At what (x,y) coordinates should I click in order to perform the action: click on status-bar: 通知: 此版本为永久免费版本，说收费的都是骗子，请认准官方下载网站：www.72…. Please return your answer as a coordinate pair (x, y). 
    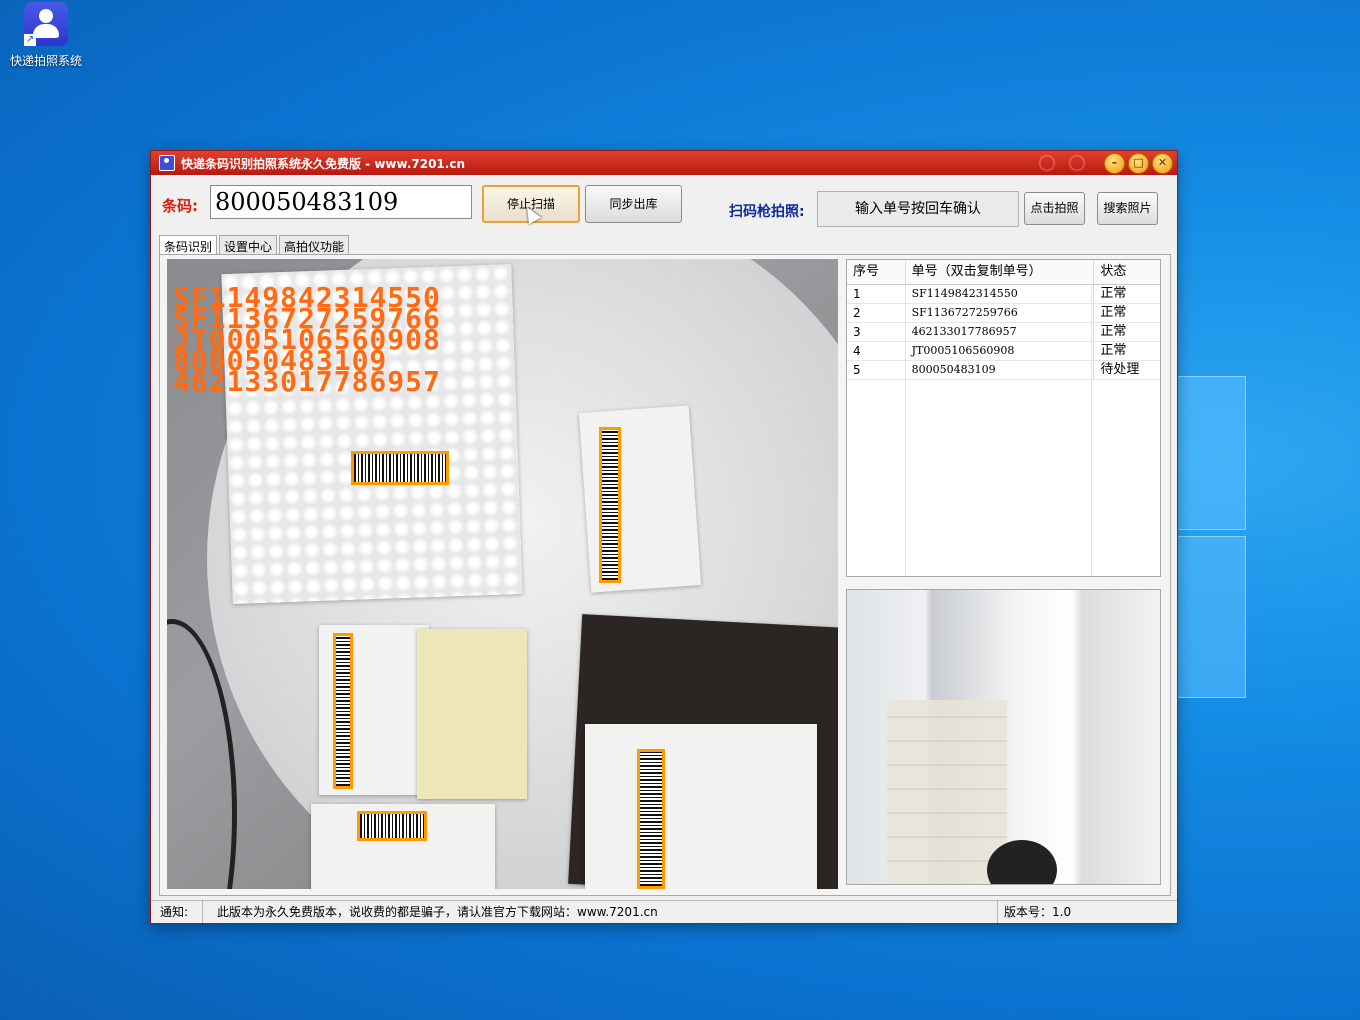
    Looking at the image, I should click on (664, 911).